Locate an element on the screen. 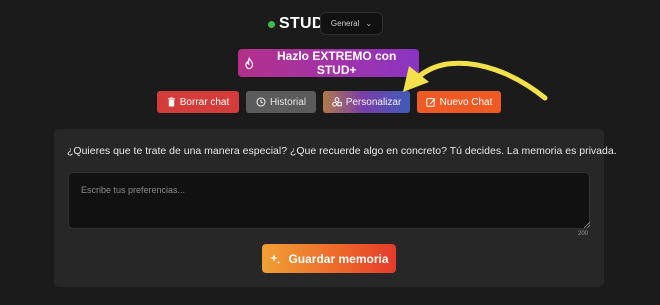  history-button: Historial is located at coordinates (281, 102).